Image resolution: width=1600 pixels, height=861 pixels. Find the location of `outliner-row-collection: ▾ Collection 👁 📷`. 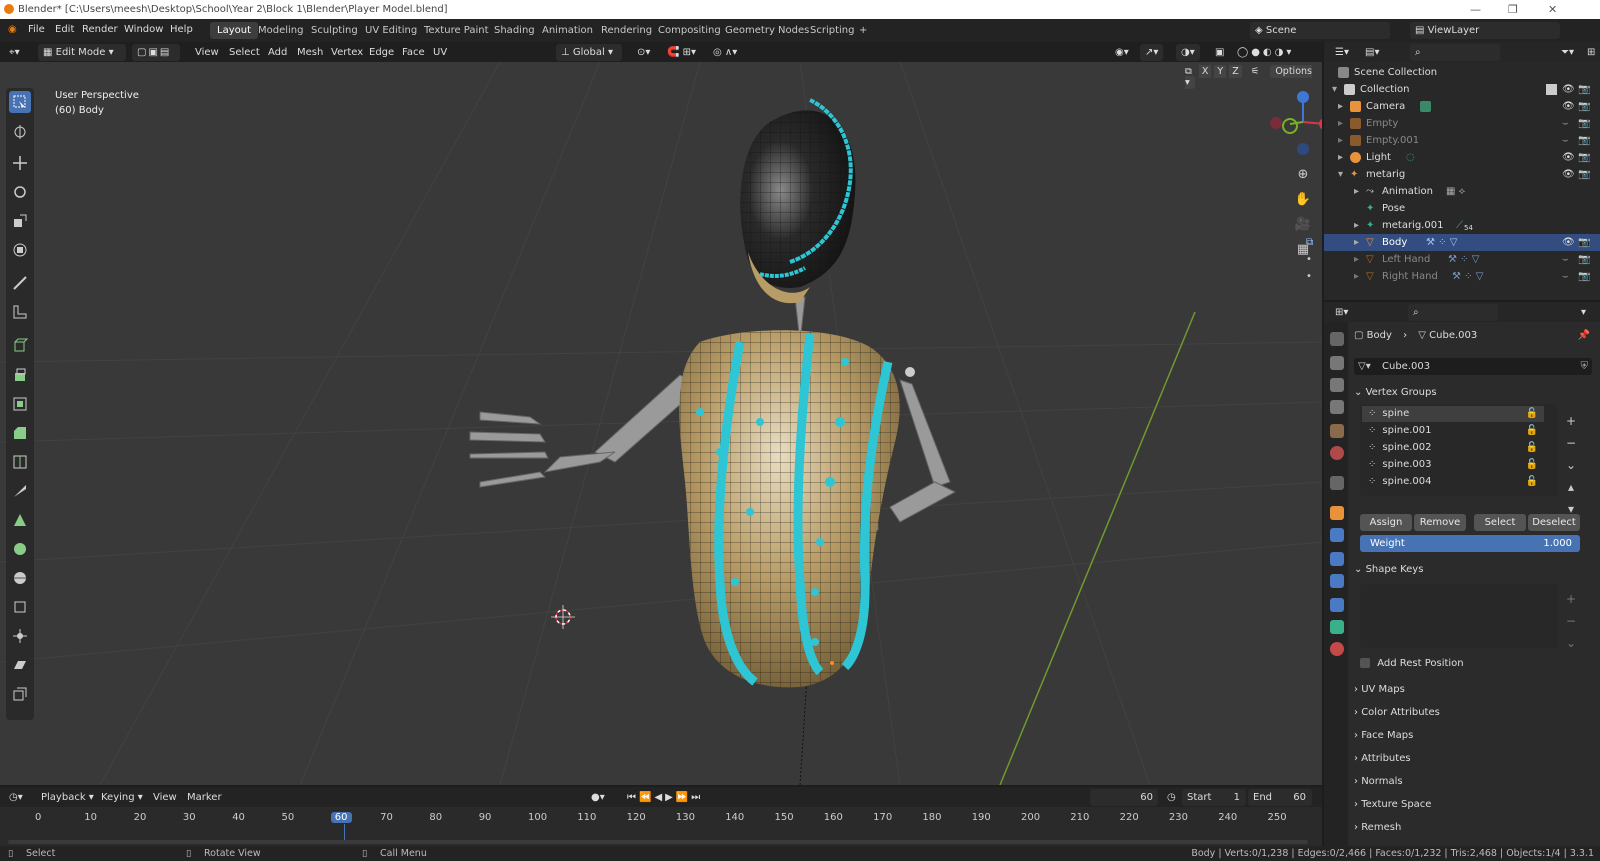

outliner-row-collection: ▾ Collection 👁 📷 is located at coordinates (1462, 89).